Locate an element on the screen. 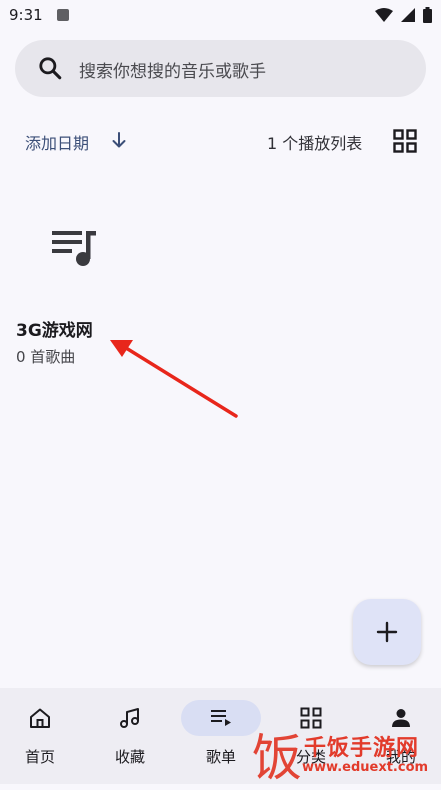 The width and height of the screenshot is (441, 790). playlist-music-icon is located at coordinates (74, 248).